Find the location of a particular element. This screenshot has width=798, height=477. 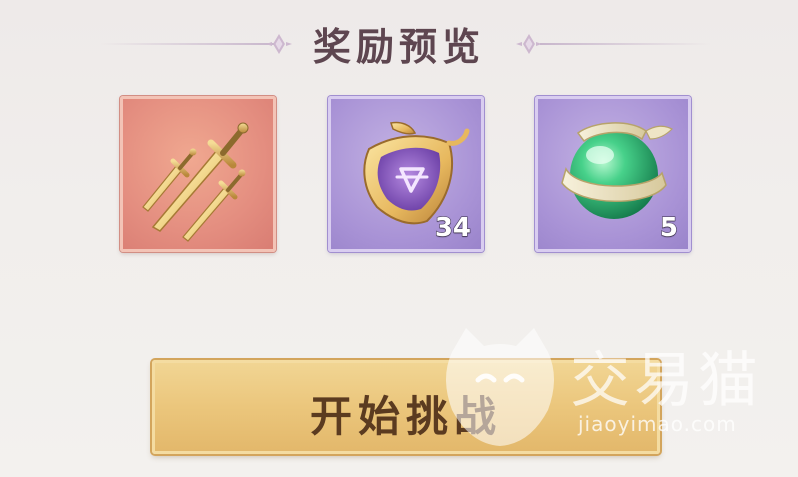

triple-dagger-icon is located at coordinates (195, 182).